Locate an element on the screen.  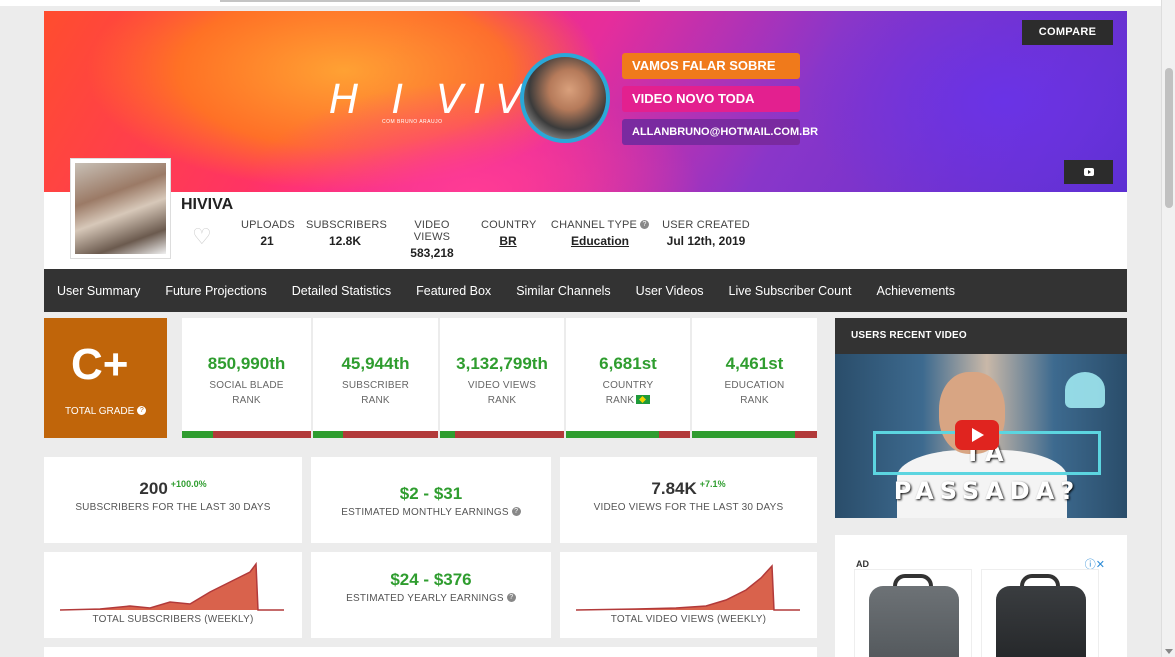
card-label: ESTIMATED MONTHLY EARNINGS? is located at coordinates (431, 512).